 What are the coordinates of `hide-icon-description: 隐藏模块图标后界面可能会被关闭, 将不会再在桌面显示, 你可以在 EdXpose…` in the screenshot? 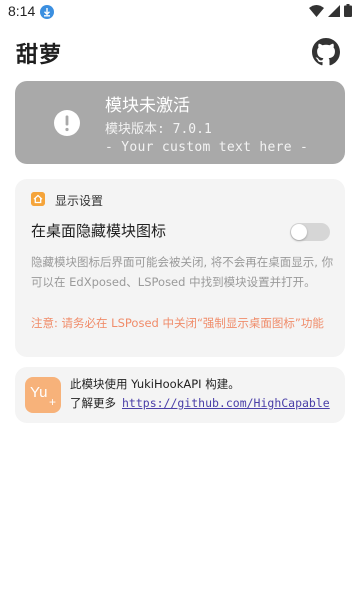 It's located at (182, 272).